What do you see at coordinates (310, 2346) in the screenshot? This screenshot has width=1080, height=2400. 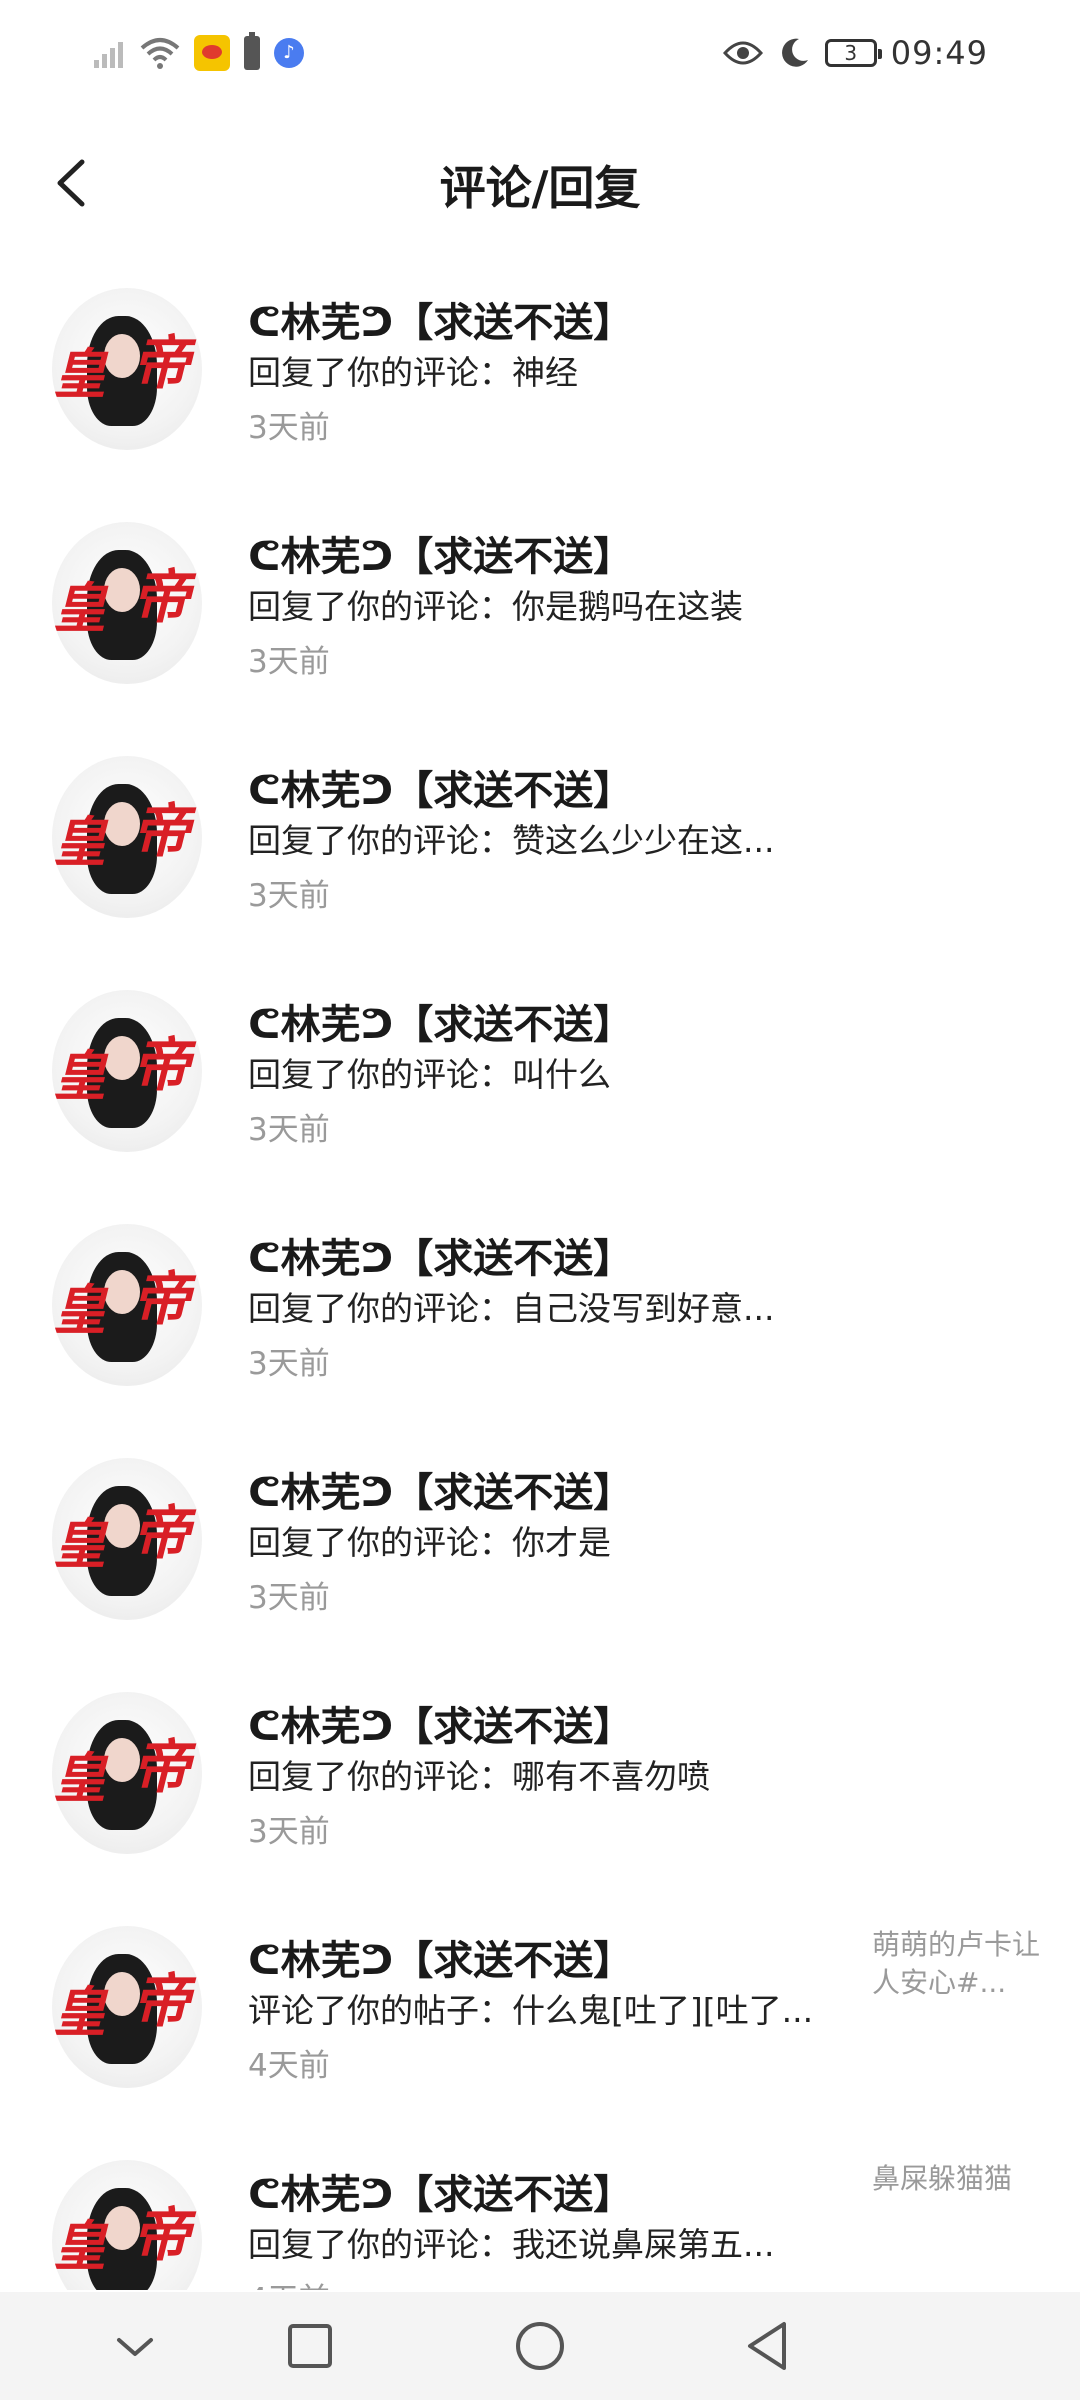 I see `square-icon` at bounding box center [310, 2346].